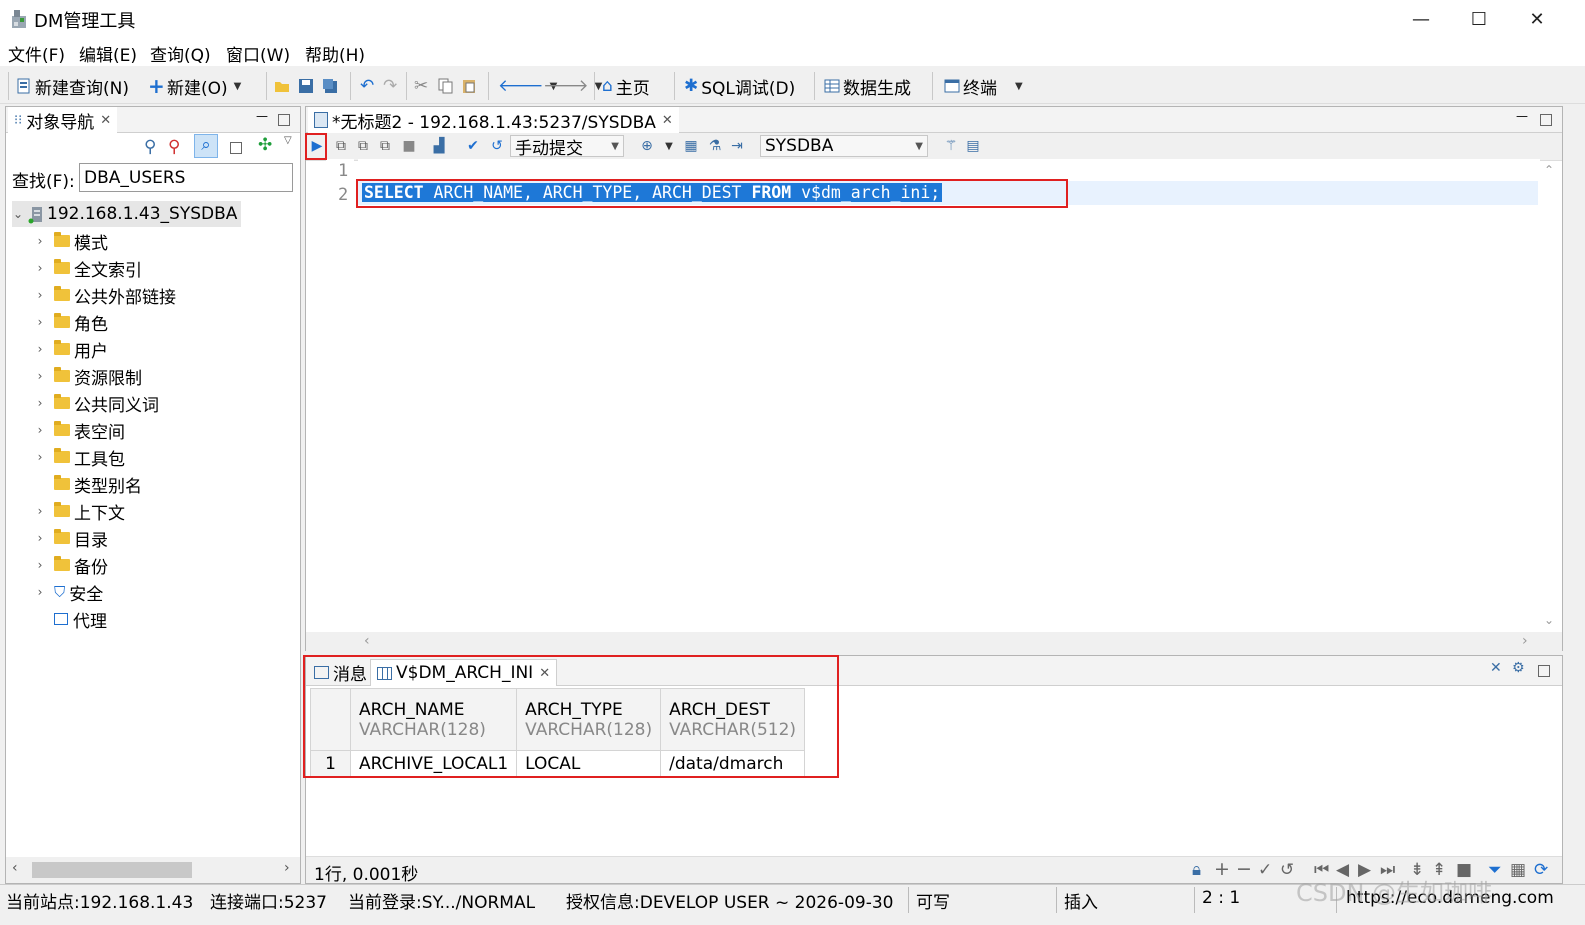 The width and height of the screenshot is (1585, 925). Describe the element at coordinates (88, 484) in the screenshot. I see `tree-item-type-aliases: 类型别名` at that location.